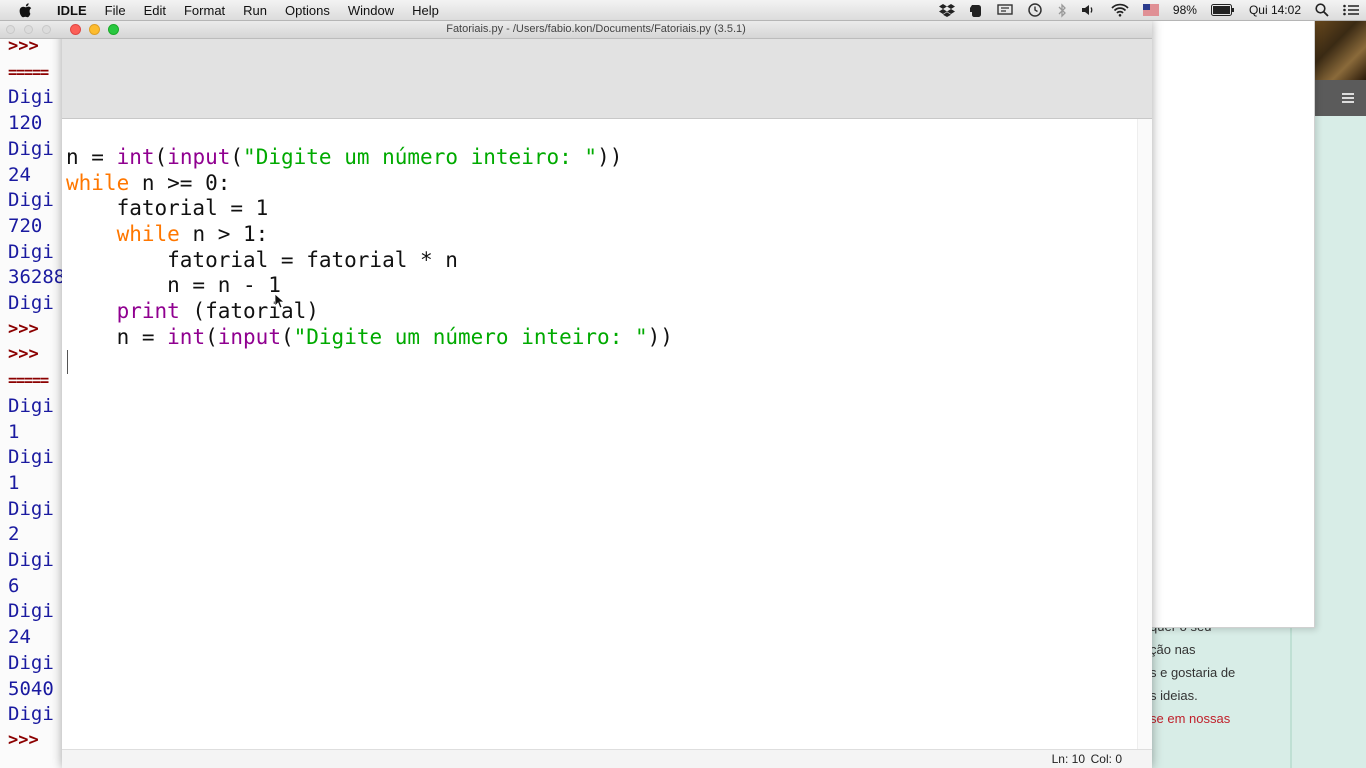 The height and width of the screenshot is (768, 1366). I want to click on background-text-line: ção nas, so click(1173, 649).